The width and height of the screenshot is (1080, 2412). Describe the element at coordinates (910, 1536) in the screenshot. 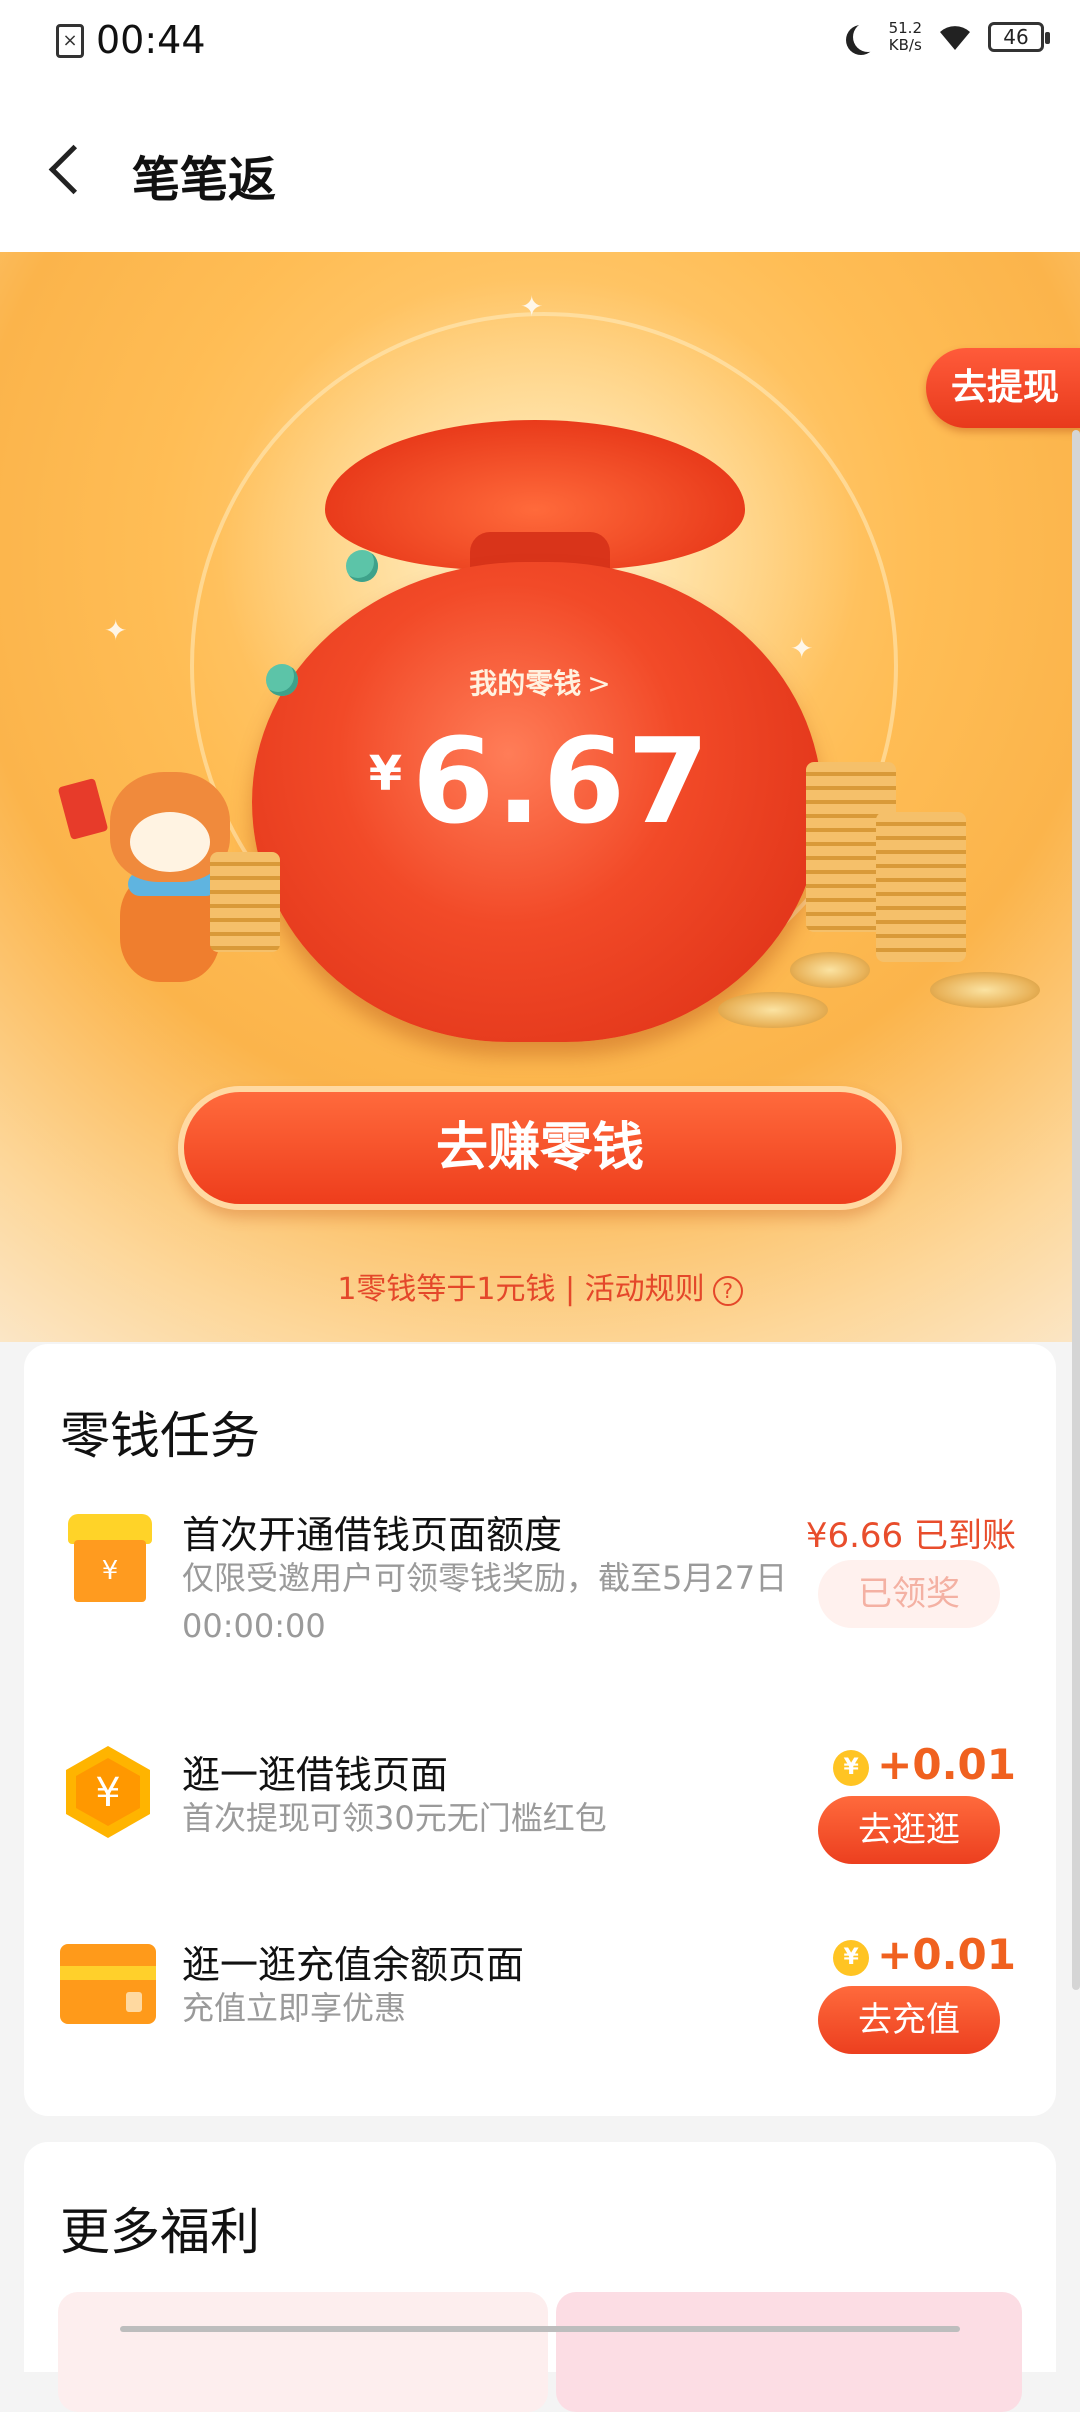

I see `task-reward: ¥6.66 已到账` at that location.